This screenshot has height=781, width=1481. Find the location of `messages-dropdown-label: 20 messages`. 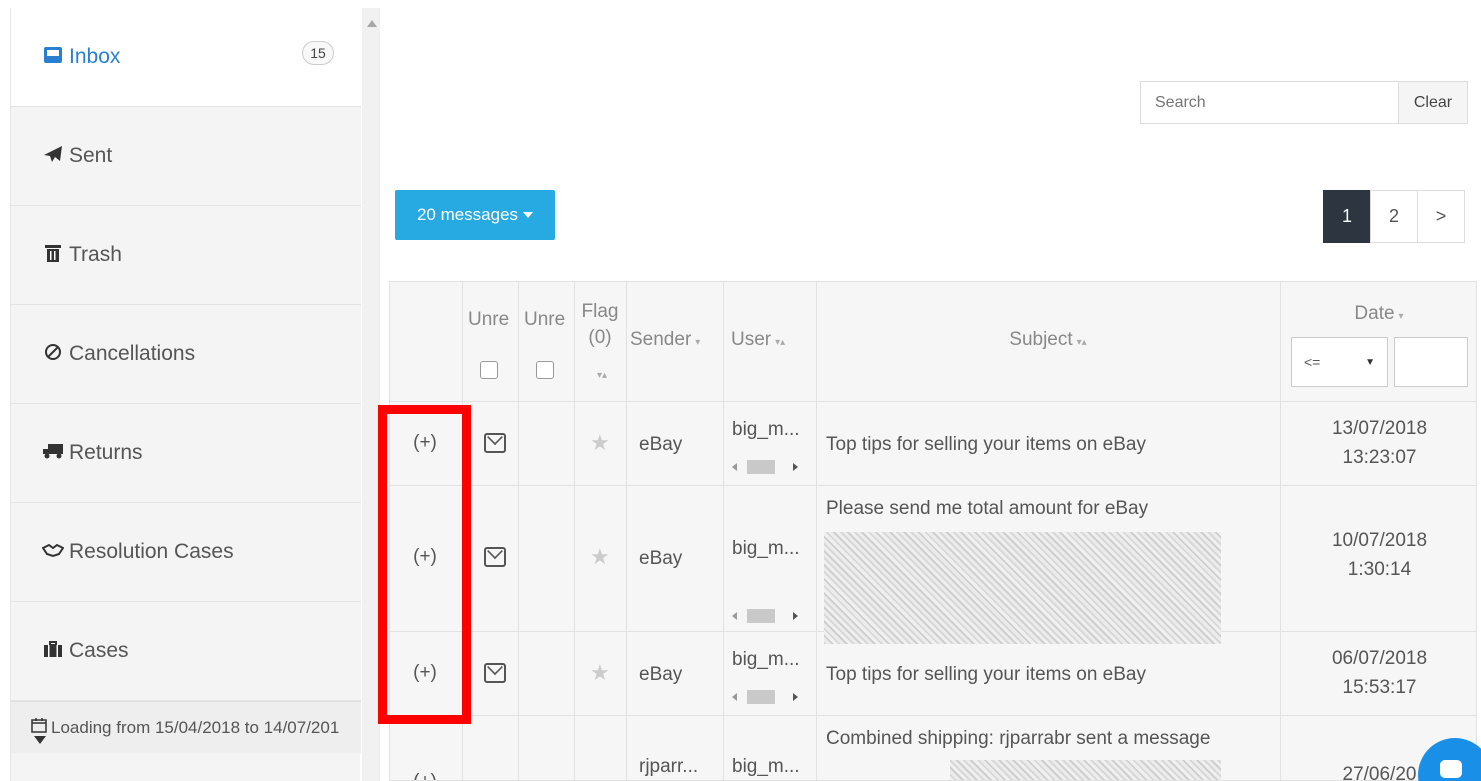

messages-dropdown-label: 20 messages is located at coordinates (467, 214).